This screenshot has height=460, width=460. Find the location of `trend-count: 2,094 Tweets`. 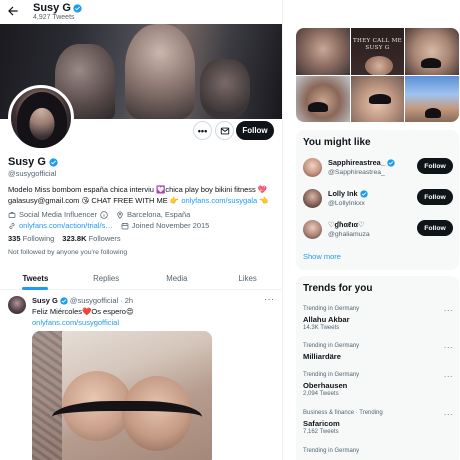

trend-count: 2,094 Tweets is located at coordinates (321, 394).